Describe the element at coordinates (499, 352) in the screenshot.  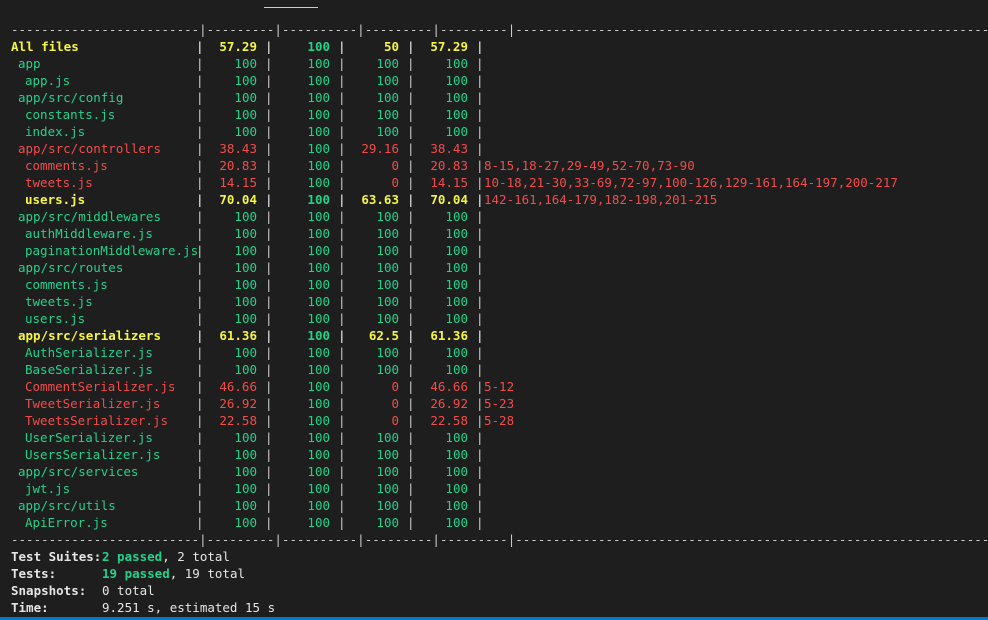
I see `table-row: AuthSerializer.js | 100 | 100 | 100 | 100 |` at that location.